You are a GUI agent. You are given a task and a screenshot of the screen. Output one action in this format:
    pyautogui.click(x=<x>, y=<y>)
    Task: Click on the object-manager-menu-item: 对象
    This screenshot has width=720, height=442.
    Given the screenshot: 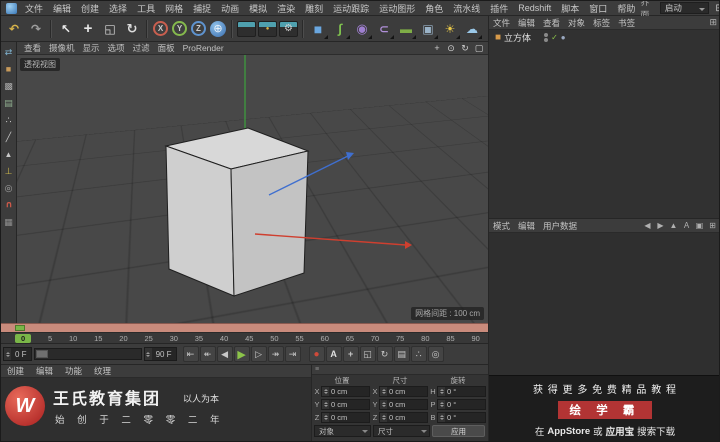 What is the action you would take?
    pyautogui.click(x=576, y=23)
    